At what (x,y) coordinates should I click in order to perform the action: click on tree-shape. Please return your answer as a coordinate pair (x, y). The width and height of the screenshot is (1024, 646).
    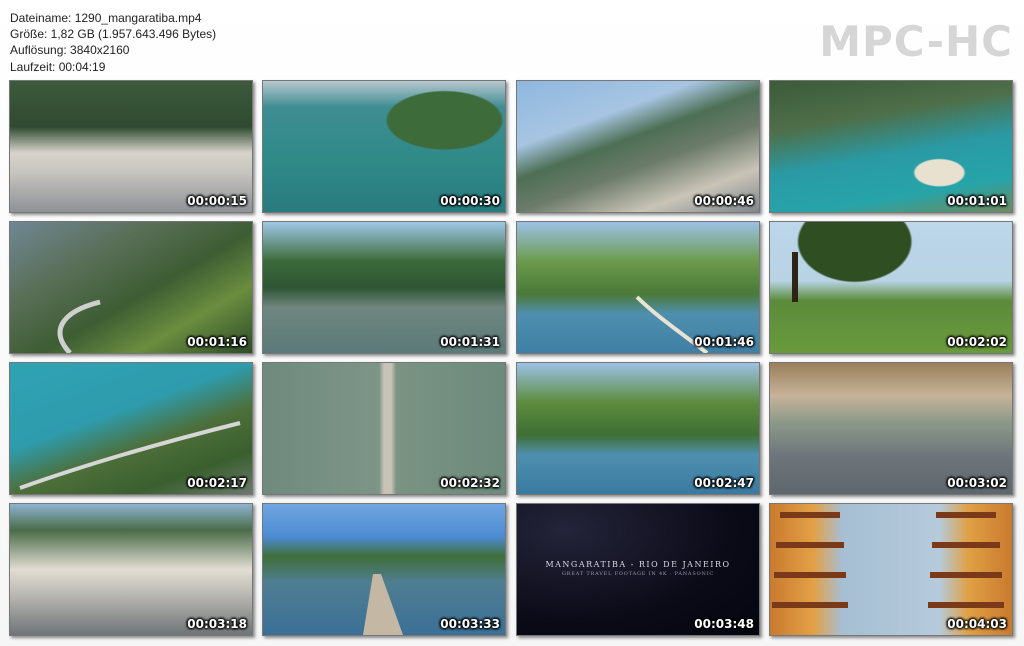
    Looking at the image, I should click on (795, 277).